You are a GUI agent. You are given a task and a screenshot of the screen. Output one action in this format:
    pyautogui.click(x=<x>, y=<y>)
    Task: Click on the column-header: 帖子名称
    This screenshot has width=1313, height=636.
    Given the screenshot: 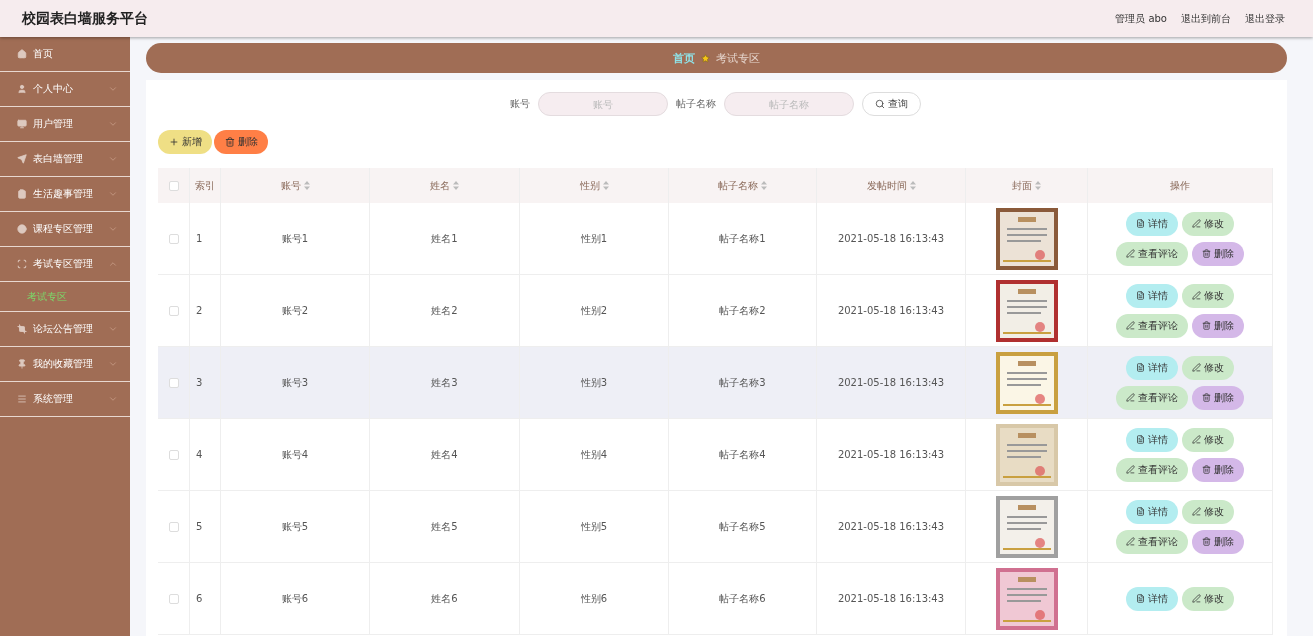 What is the action you would take?
    pyautogui.click(x=743, y=185)
    